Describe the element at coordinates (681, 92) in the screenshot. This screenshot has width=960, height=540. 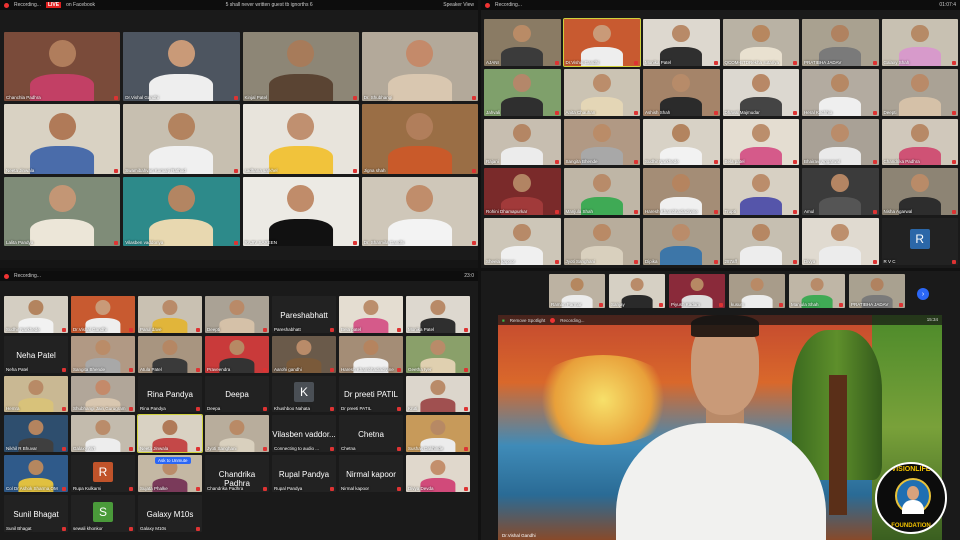
I see `participant-tile: Ashish Shah` at that location.